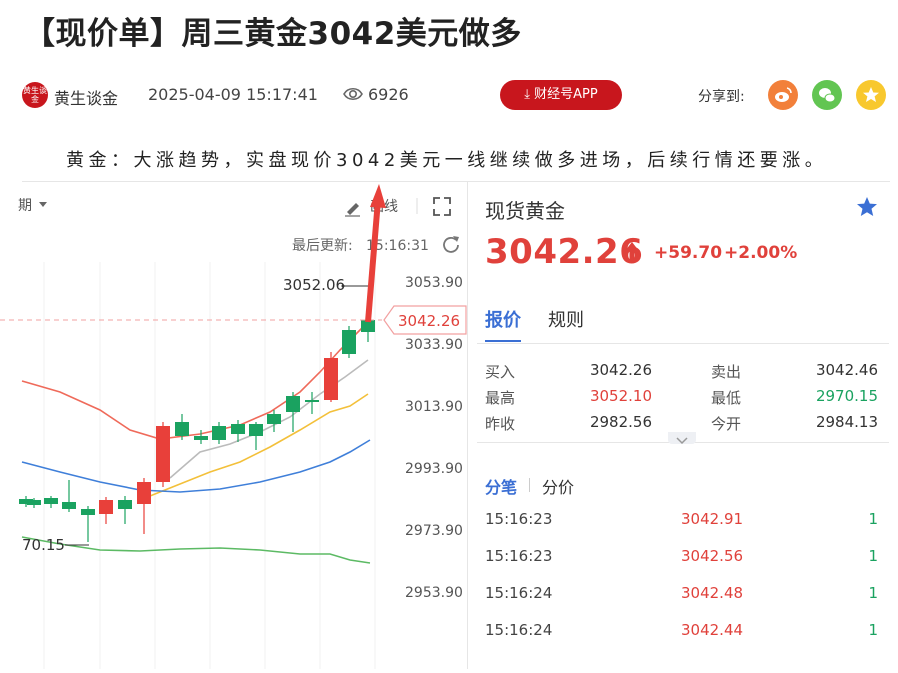 The width and height of the screenshot is (898, 673). What do you see at coordinates (566, 94) in the screenshot?
I see `app-button-label: 财经号APP` at bounding box center [566, 94].